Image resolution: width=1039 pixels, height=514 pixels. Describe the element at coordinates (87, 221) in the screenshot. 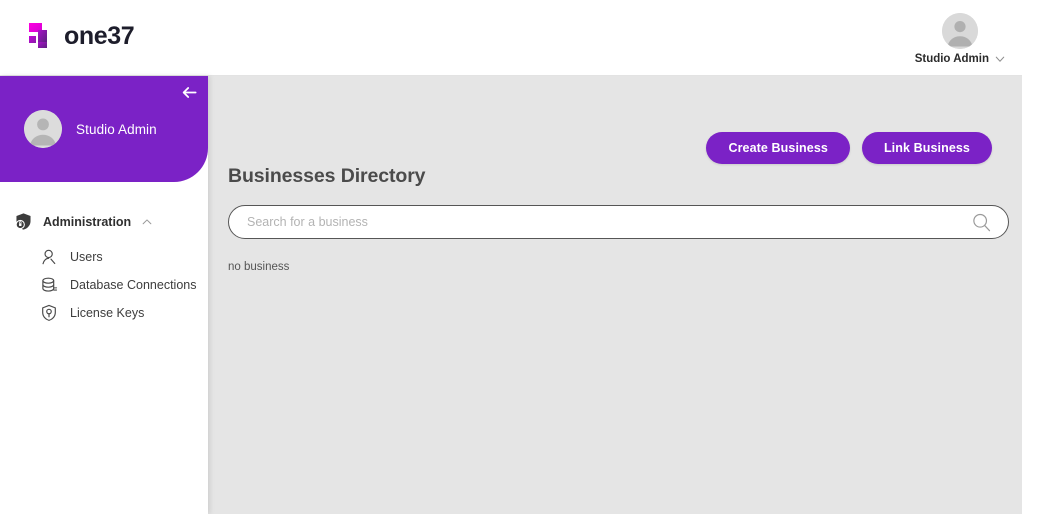

I see `nav-group-label: Administration` at that location.